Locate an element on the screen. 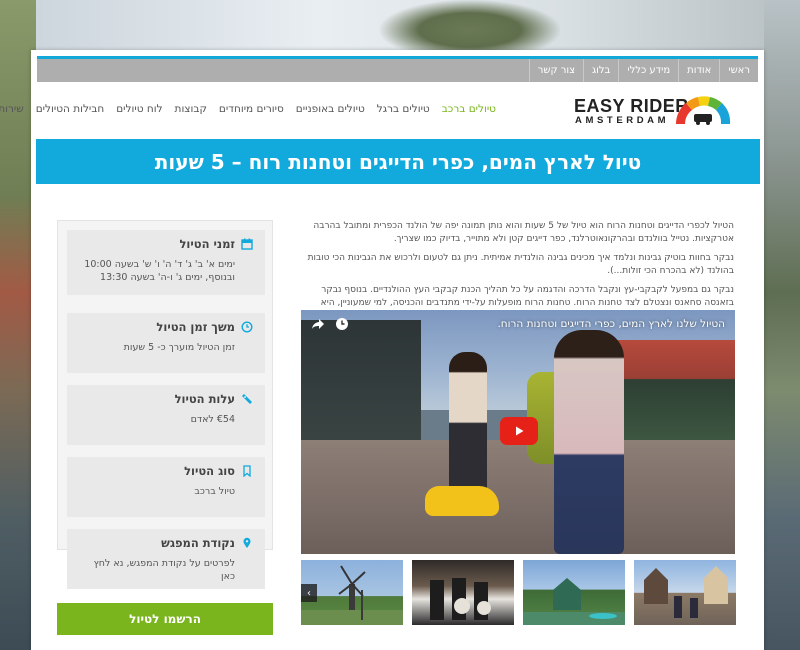 The image size is (800, 650). tour-times-title: זמני הטיול is located at coordinates (207, 244).